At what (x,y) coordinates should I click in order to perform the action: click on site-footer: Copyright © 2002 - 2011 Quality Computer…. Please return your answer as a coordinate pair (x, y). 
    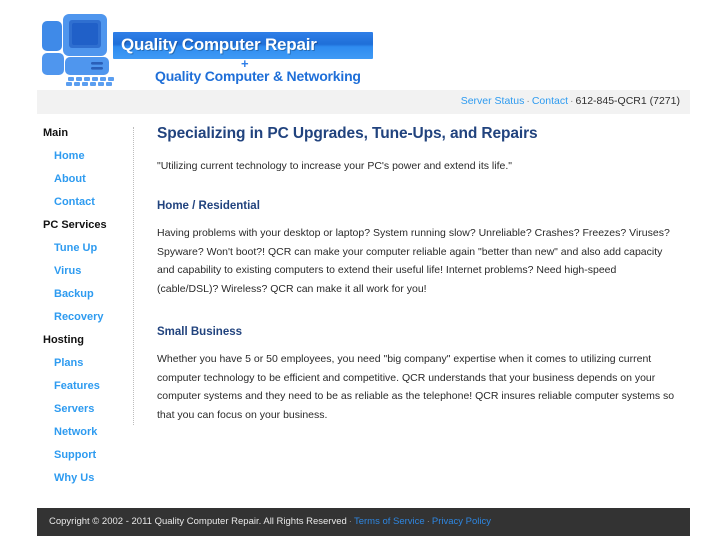
    Looking at the image, I should click on (363, 522).